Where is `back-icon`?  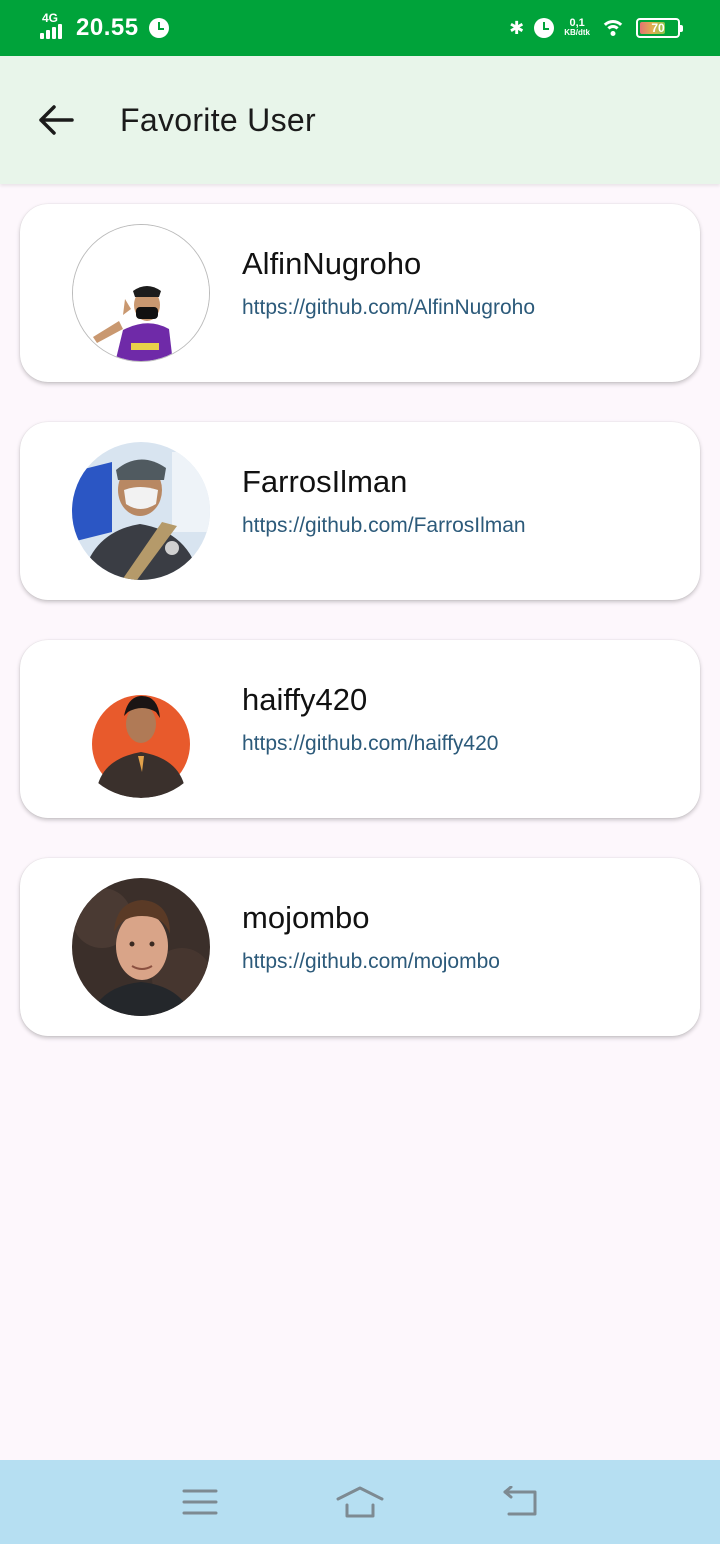
back-icon is located at coordinates (520, 1501).